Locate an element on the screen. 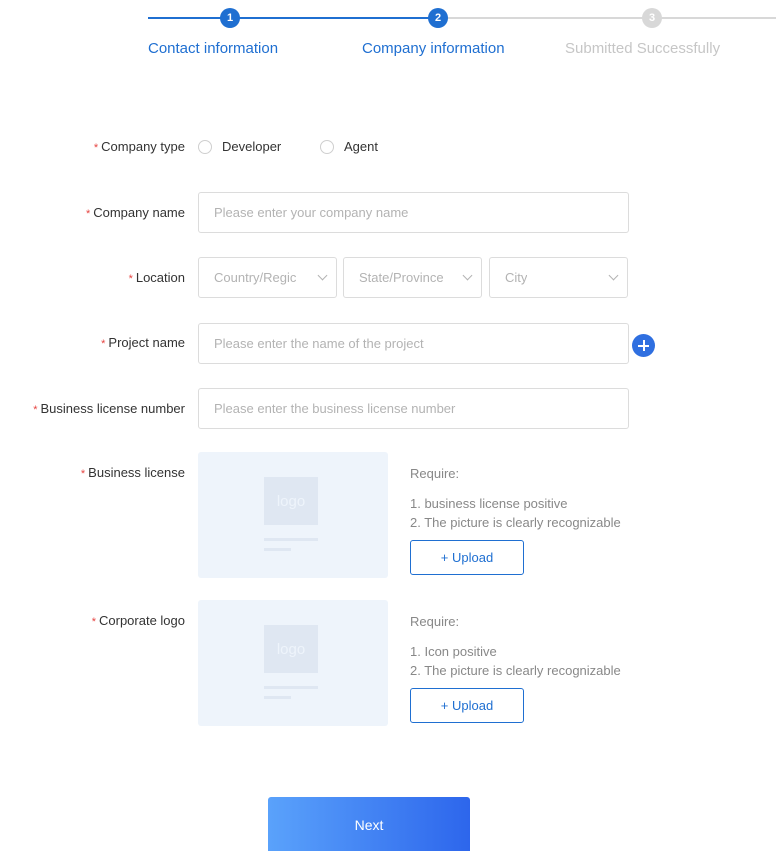 This screenshot has height=851, width=776. step-1-indicator: 1 is located at coordinates (230, 18).